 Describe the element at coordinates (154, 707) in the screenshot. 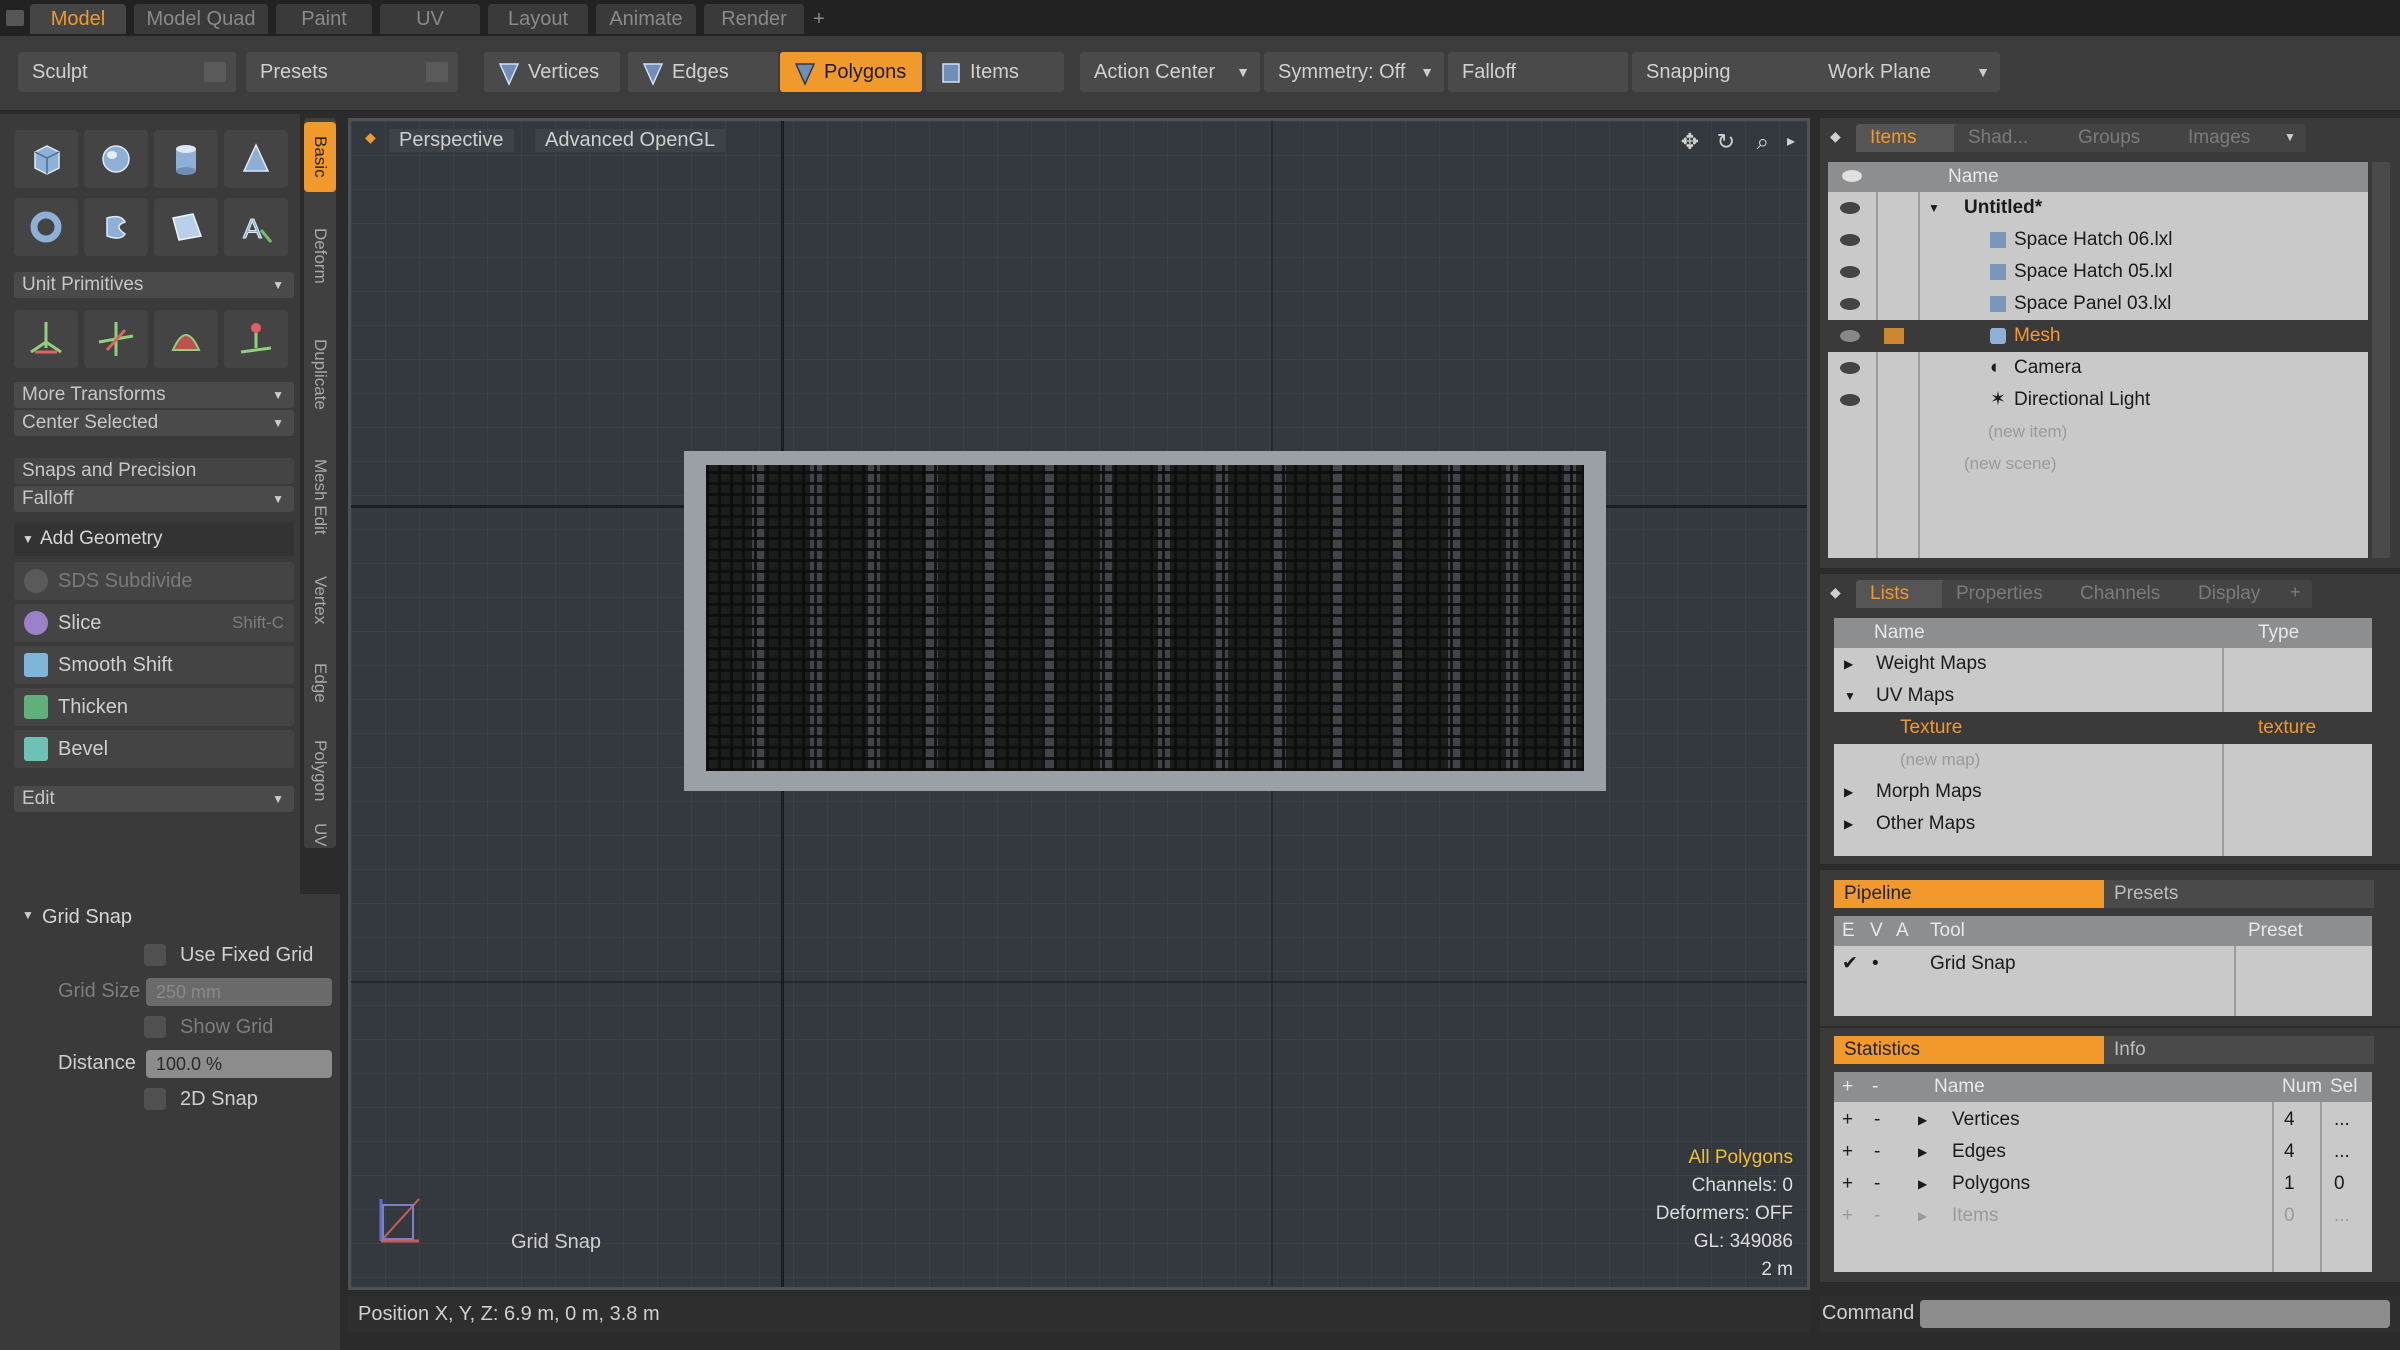

I see `thicken-tool: Thicken` at that location.